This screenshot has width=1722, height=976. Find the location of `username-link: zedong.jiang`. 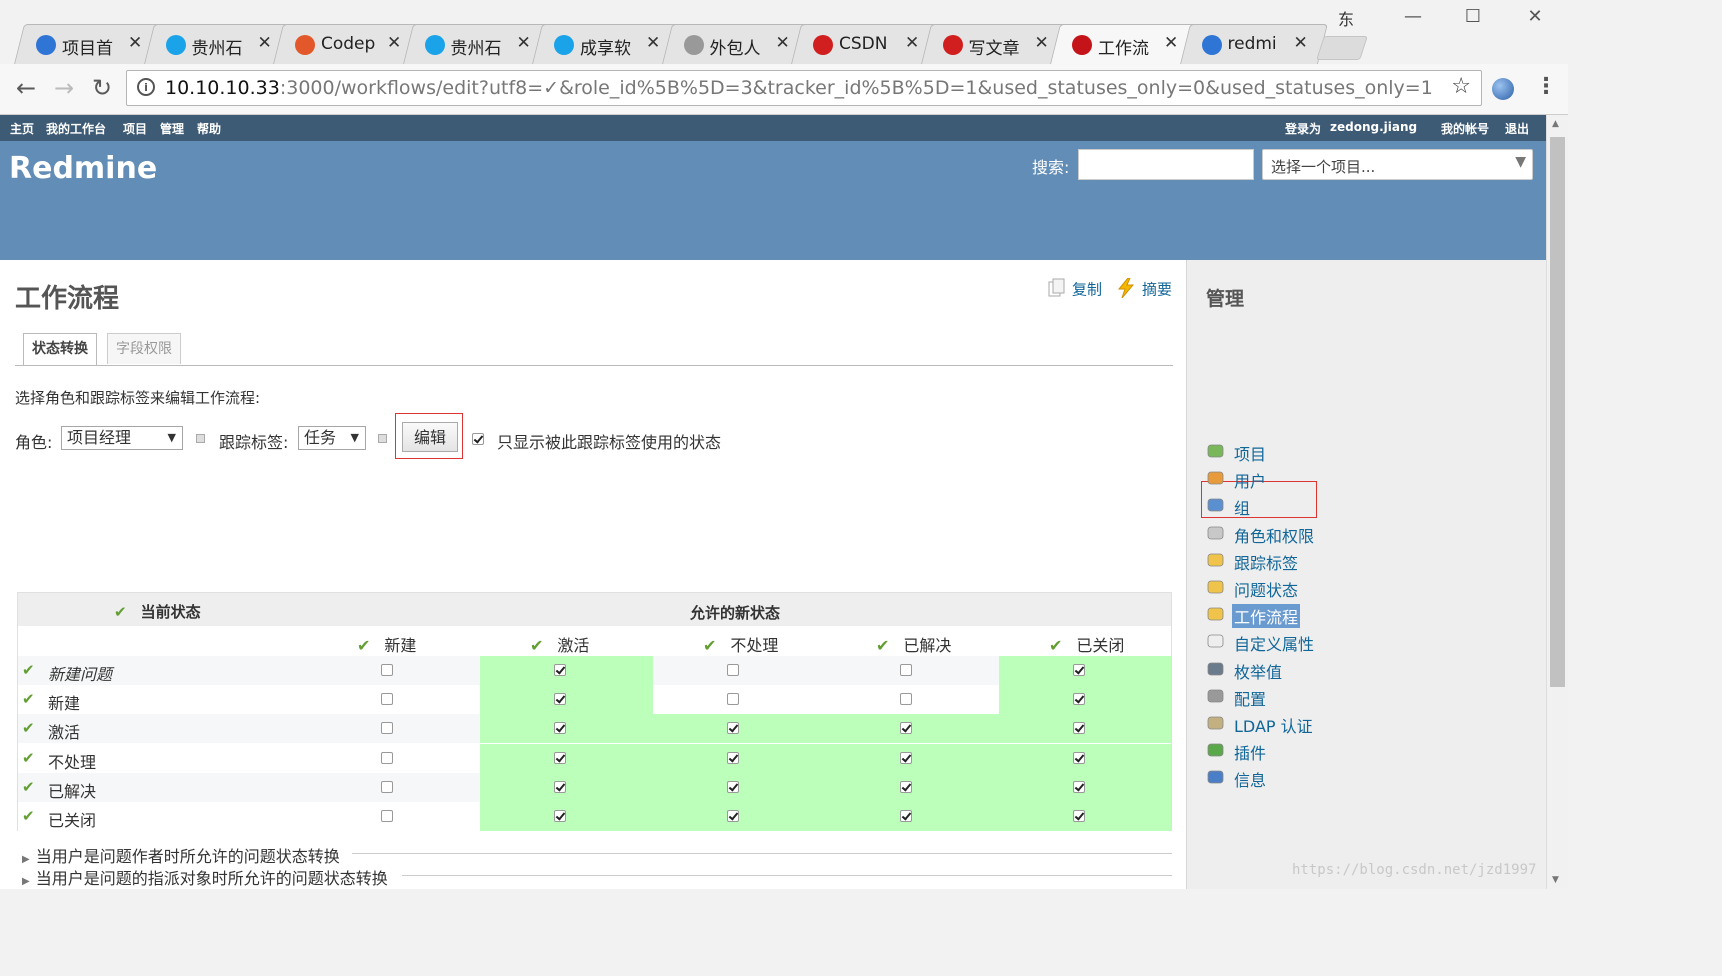

username-link: zedong.jiang is located at coordinates (1373, 127).